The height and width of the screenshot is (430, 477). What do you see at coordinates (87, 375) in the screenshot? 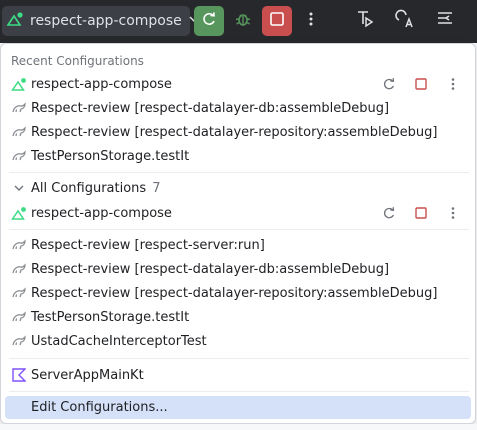
I see `config-label: ServerAppMainKt` at bounding box center [87, 375].